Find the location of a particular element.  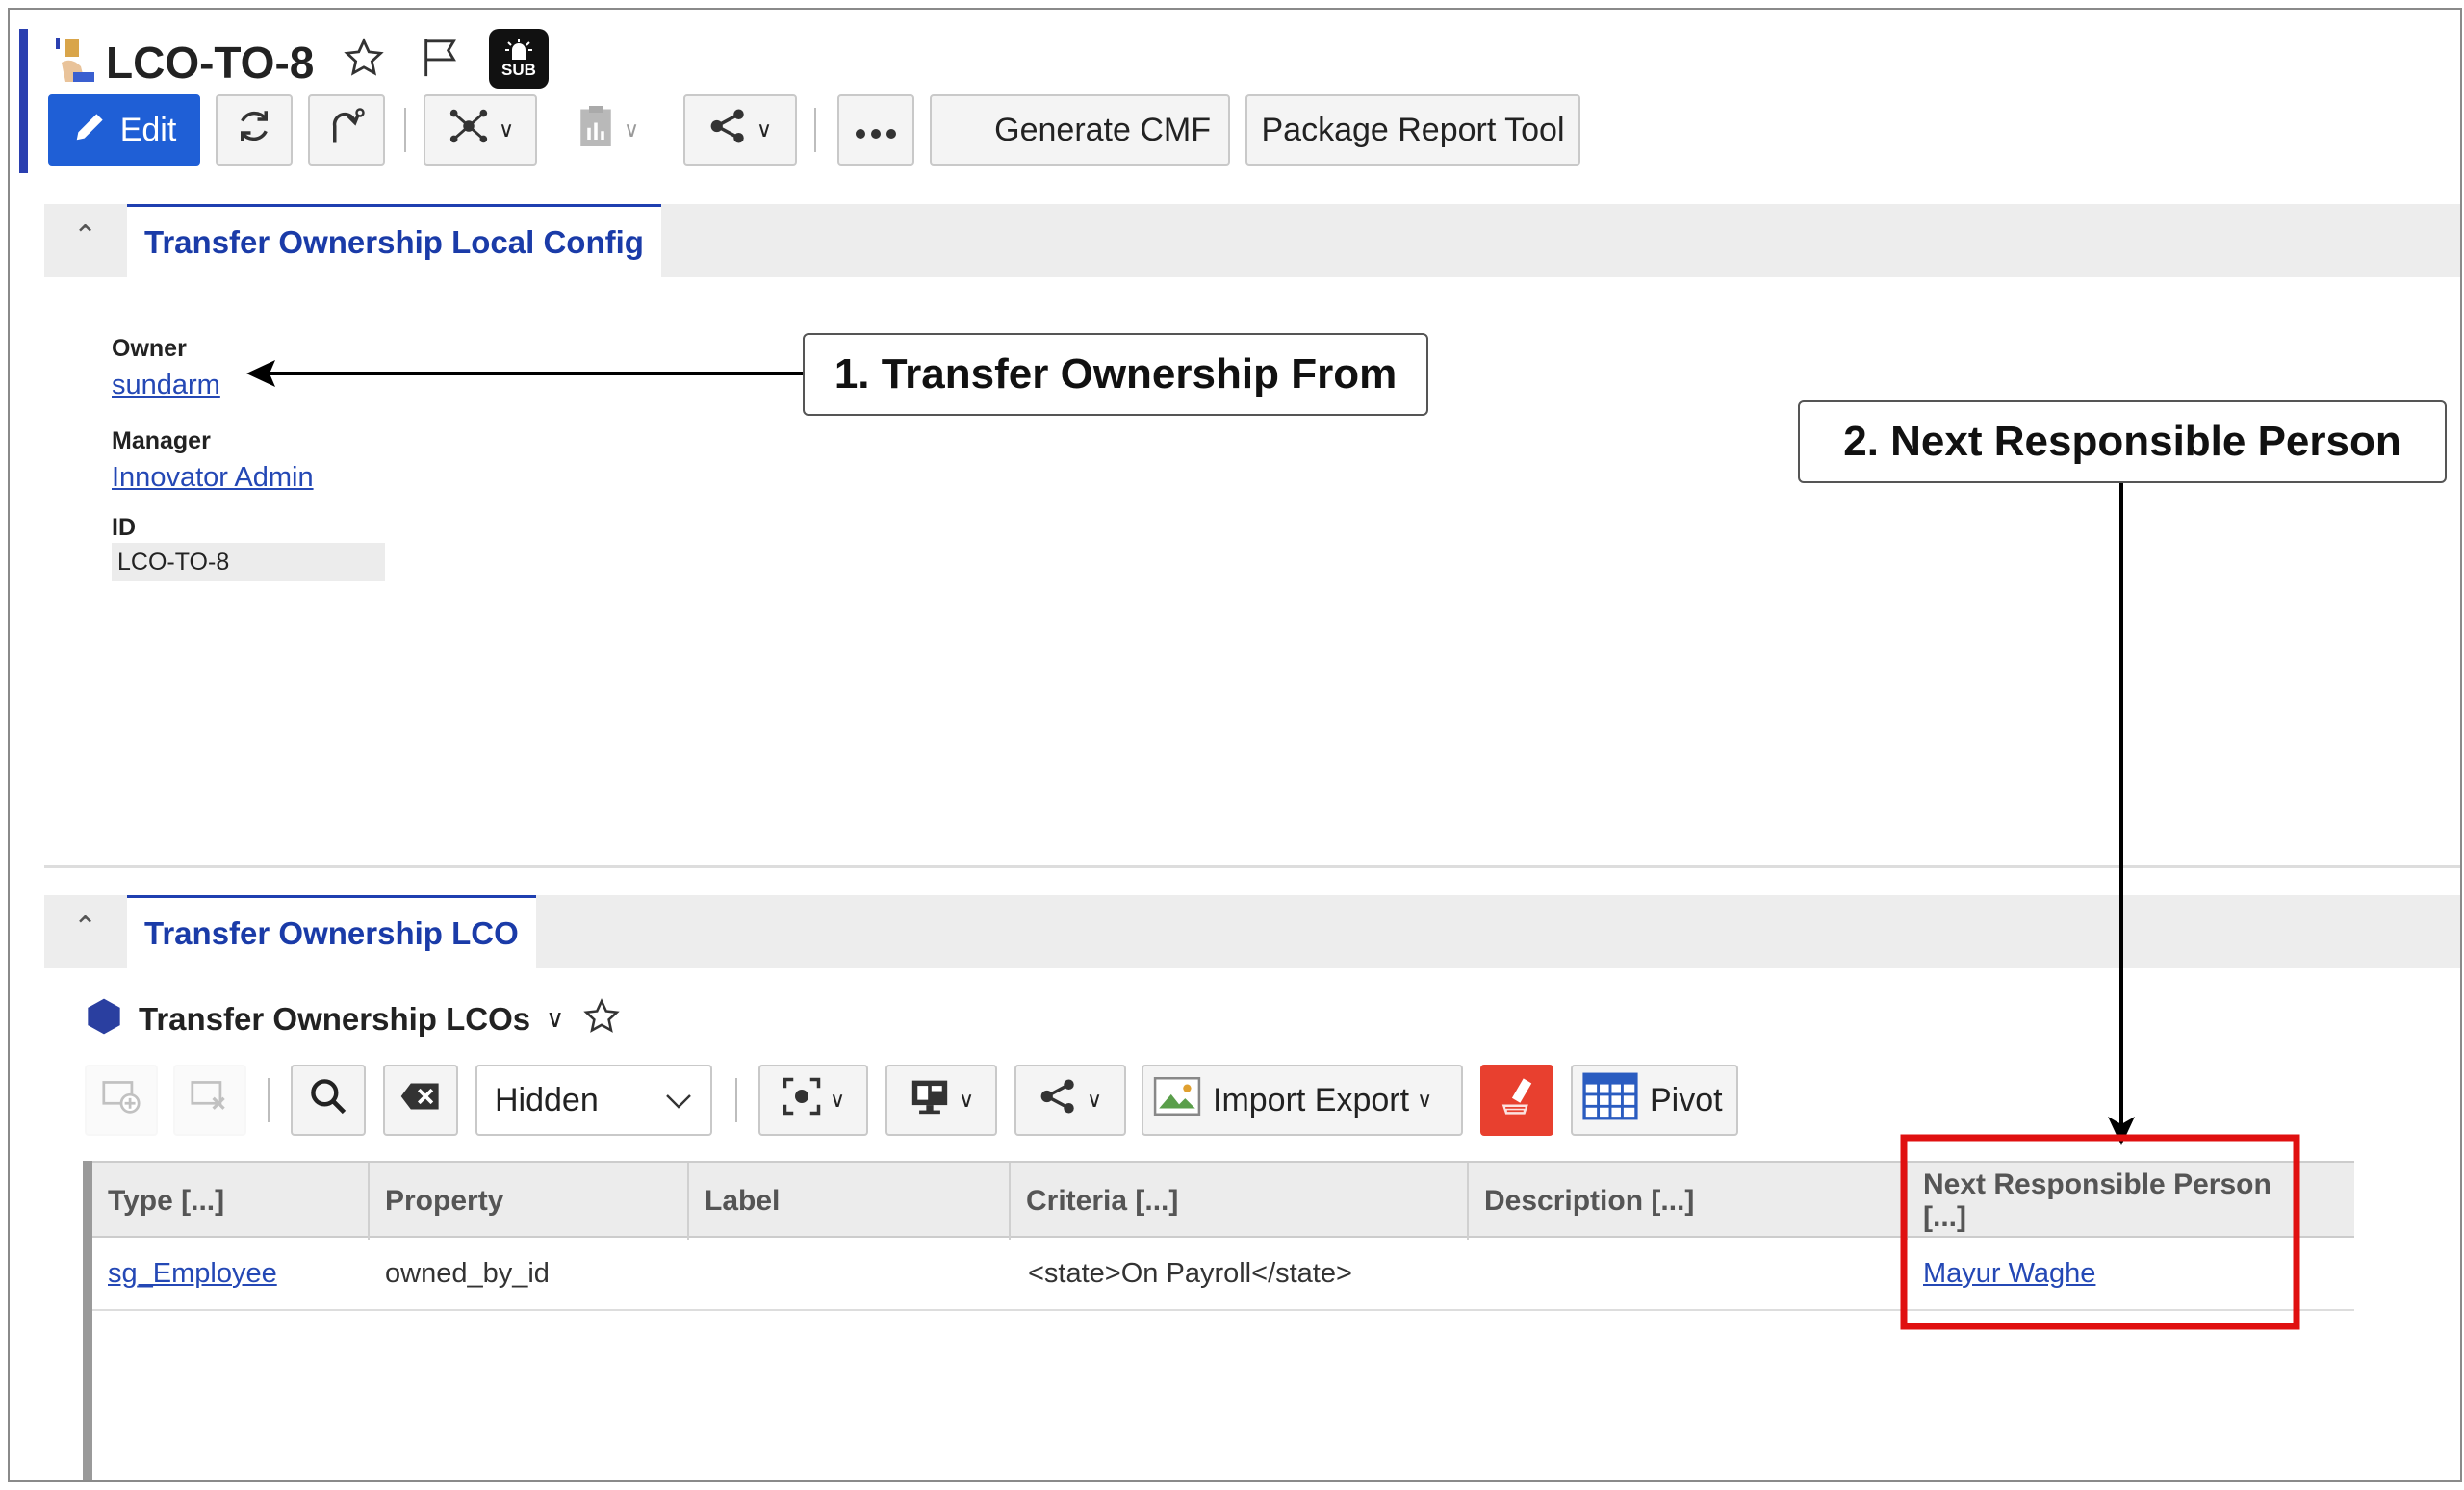

highlight-box is located at coordinates (2100, 1232).